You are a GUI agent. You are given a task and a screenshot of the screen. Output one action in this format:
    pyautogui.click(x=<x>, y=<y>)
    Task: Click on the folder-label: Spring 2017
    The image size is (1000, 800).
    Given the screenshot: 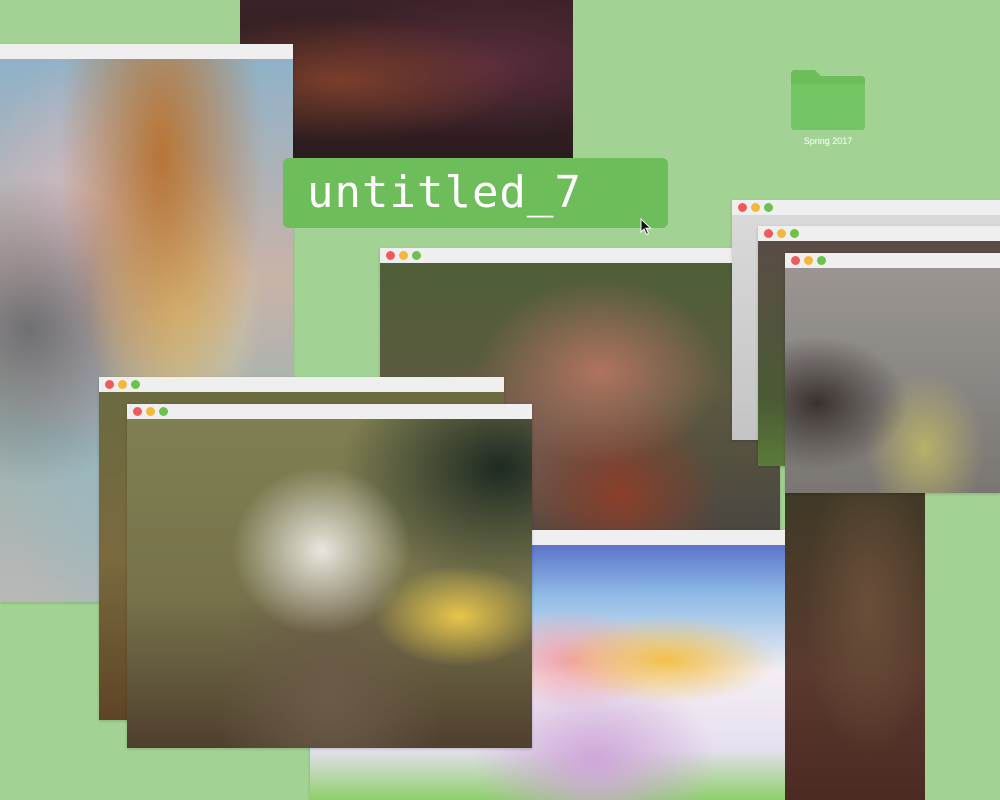 What is the action you would take?
    pyautogui.click(x=828, y=141)
    